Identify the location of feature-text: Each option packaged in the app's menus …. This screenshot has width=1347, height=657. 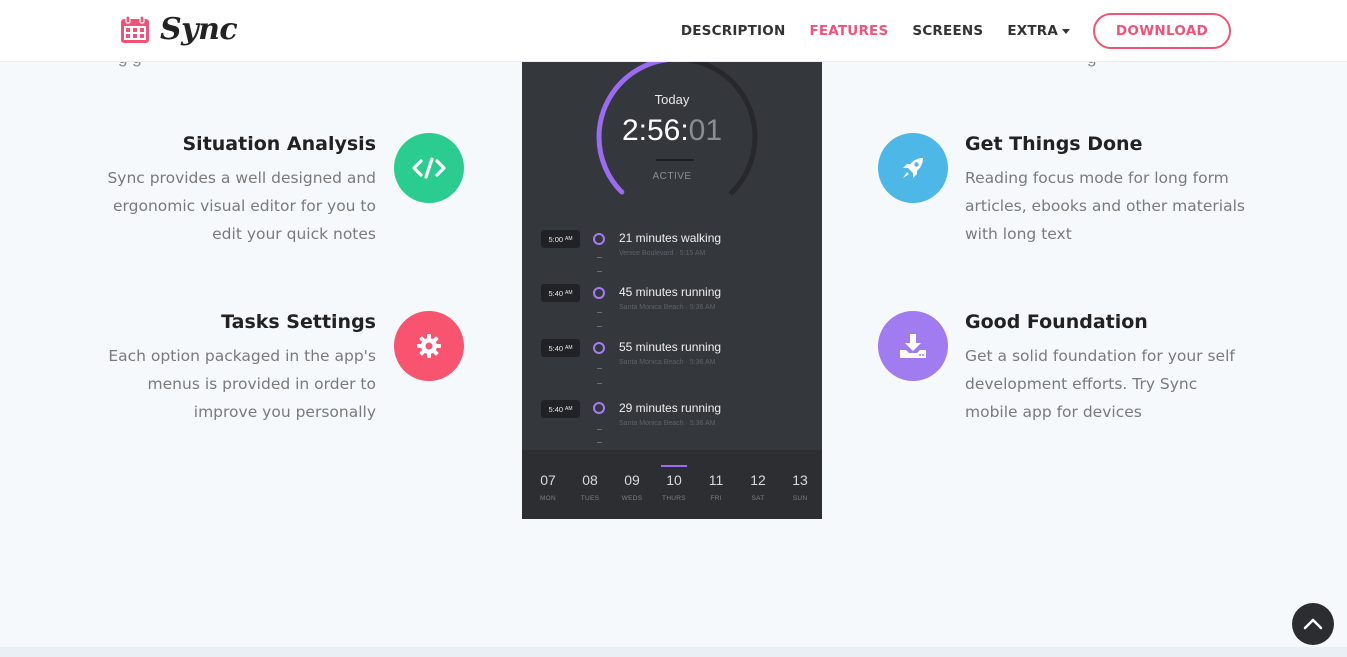
(242, 384).